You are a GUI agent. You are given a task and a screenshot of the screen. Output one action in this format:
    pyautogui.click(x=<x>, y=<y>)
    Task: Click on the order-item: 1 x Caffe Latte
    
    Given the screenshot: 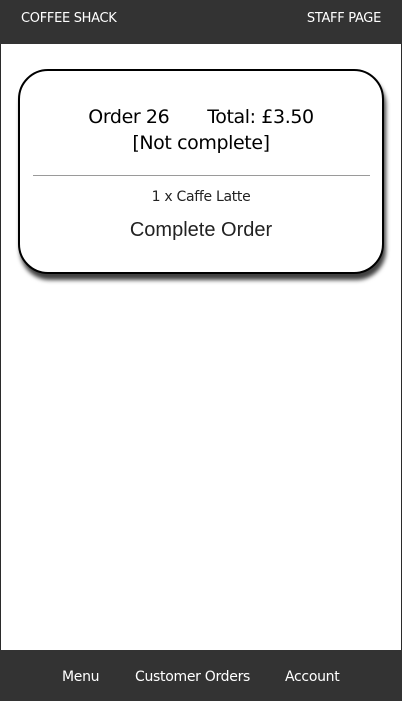 What is the action you would take?
    pyautogui.click(x=201, y=197)
    